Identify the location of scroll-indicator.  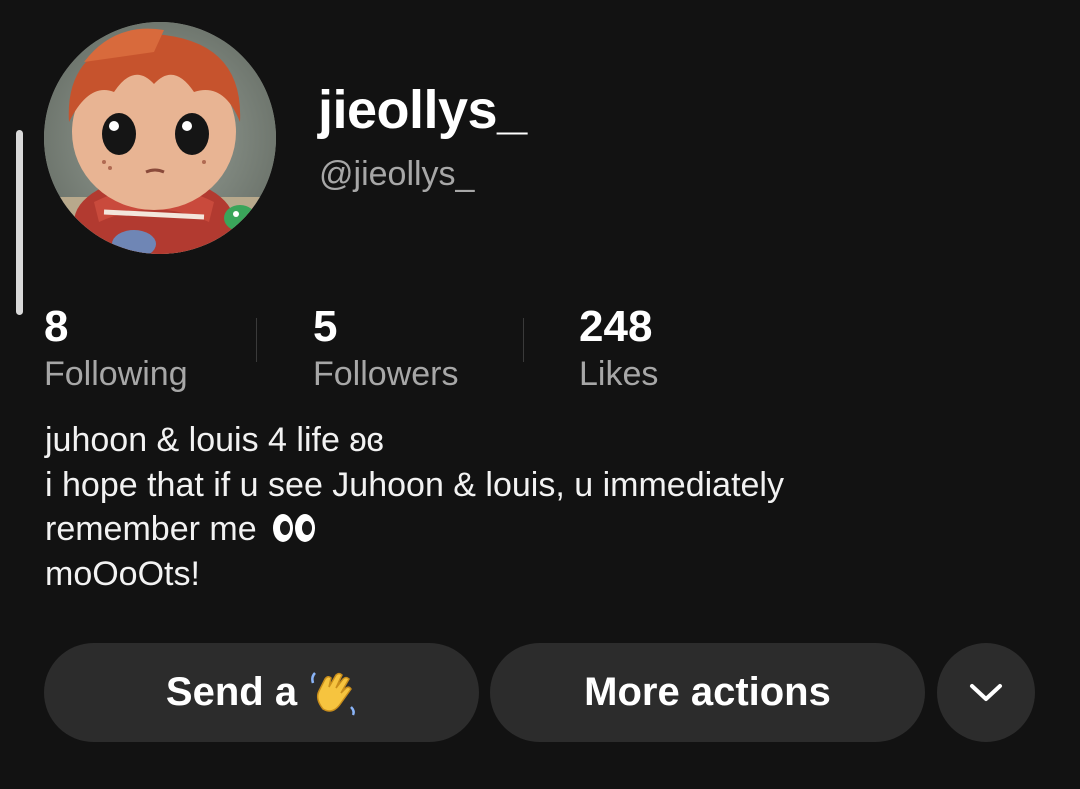
(19, 222).